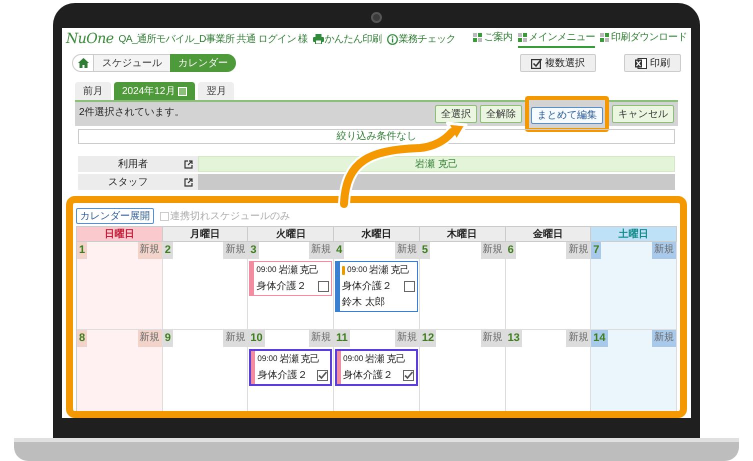  Describe the element at coordinates (203, 63) in the screenshot. I see `breadcrumb-item: カレンダー` at that location.